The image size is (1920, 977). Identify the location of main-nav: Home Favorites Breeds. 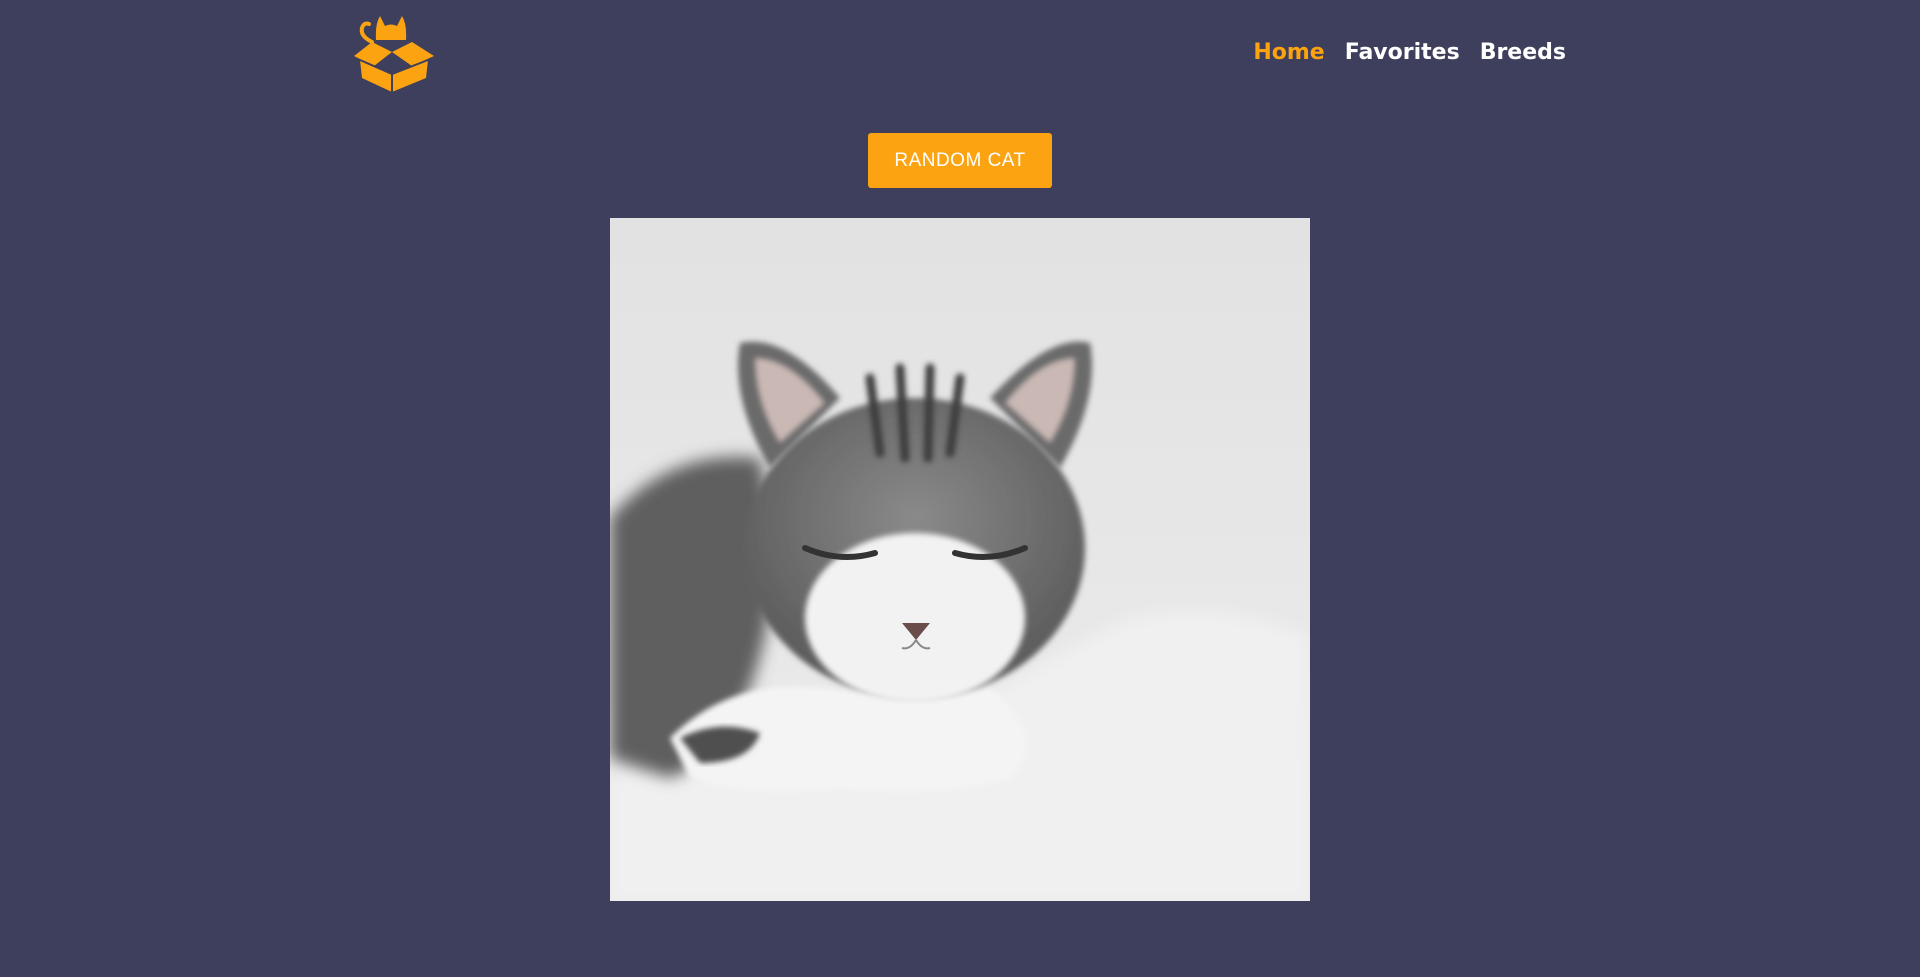
(1409, 53).